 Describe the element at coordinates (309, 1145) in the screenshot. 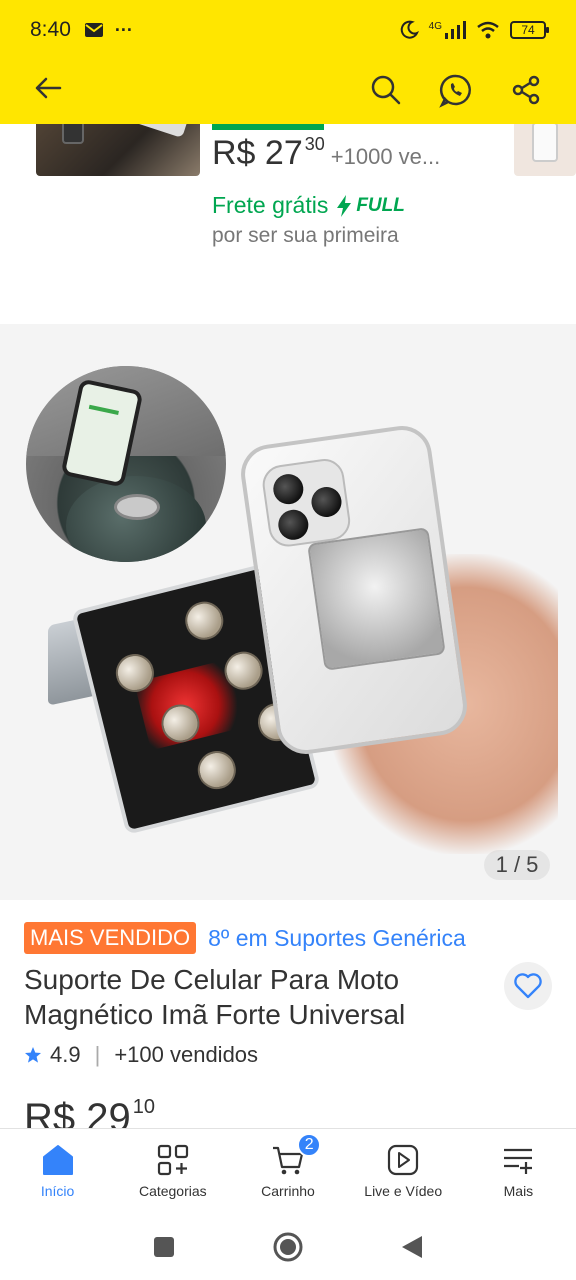

I see `cart-count-badge: 2` at that location.